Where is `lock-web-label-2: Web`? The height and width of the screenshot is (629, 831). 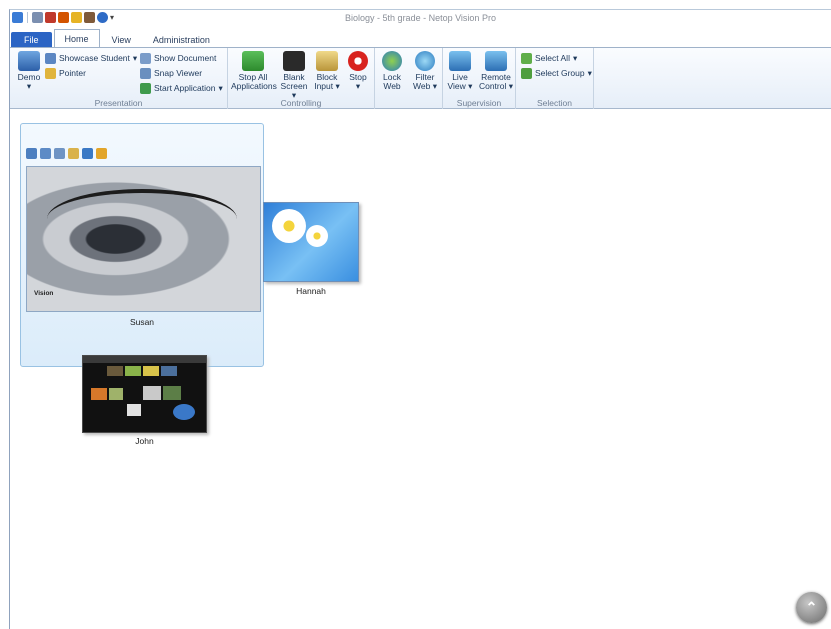 lock-web-label-2: Web is located at coordinates (392, 86).